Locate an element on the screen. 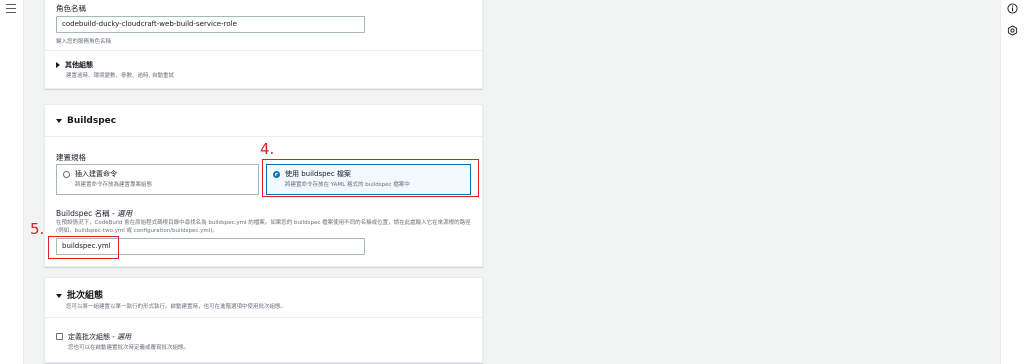 This screenshot has width=1024, height=364. batch-section-desc: 您可以將一組建置以單一執行的形式執行。啟動建置時，也可在進階選項中使用批次組態。 is located at coordinates (176, 307).